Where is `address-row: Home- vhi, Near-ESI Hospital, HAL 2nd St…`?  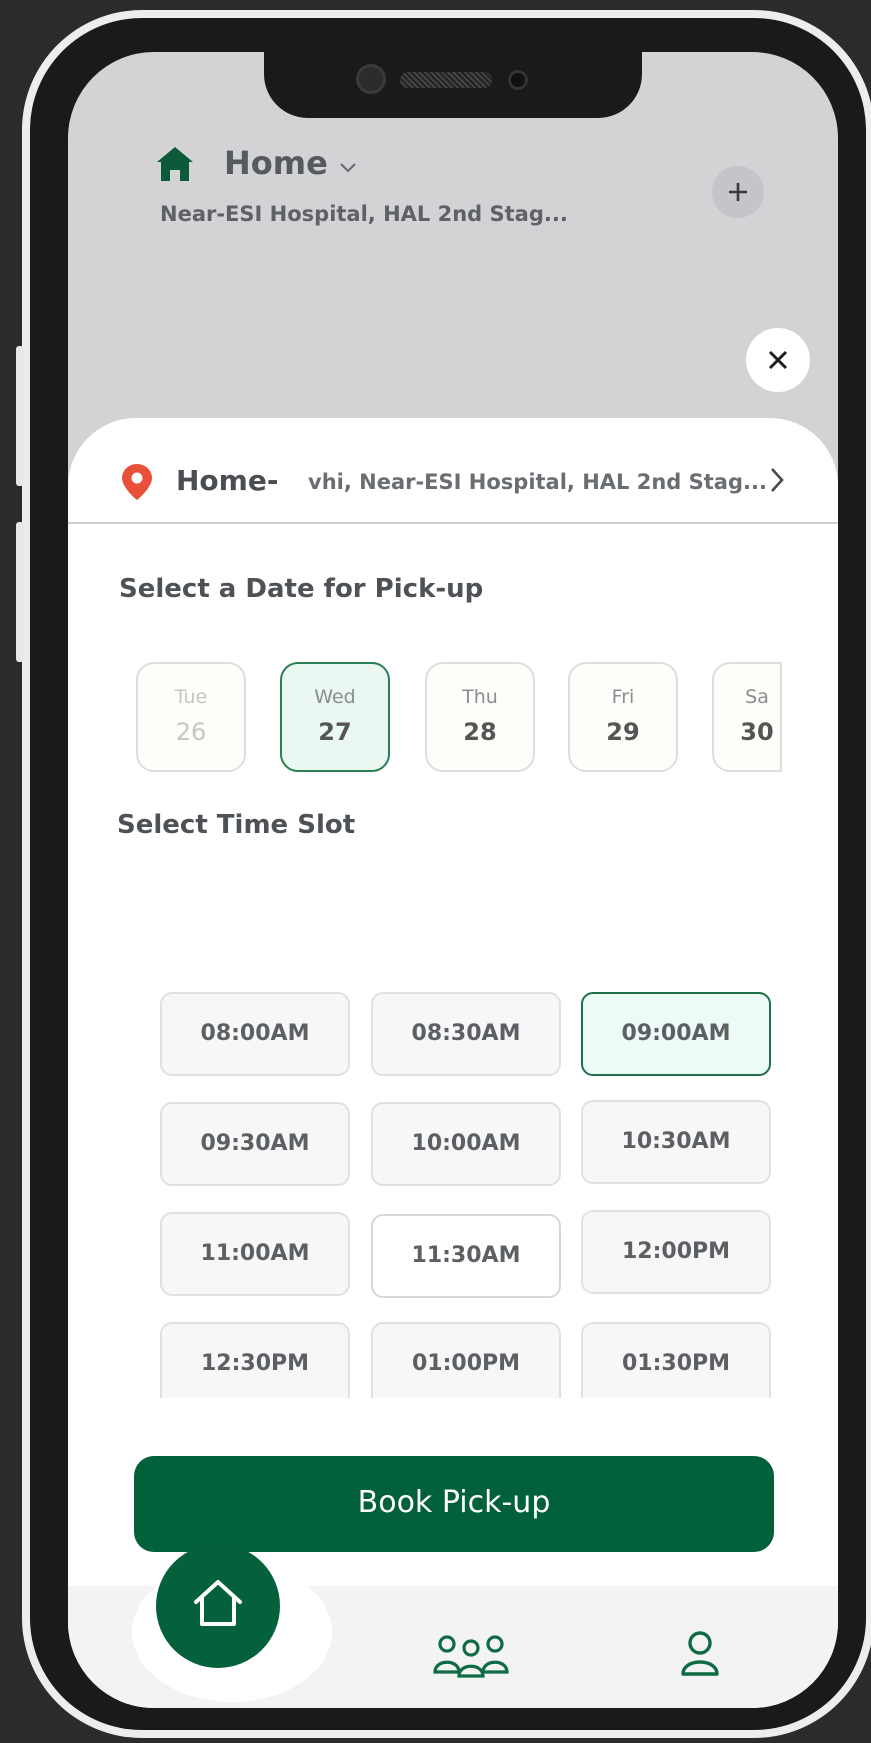 address-row: Home- vhi, Near-ESI Hospital, HAL 2nd St… is located at coordinates (453, 471).